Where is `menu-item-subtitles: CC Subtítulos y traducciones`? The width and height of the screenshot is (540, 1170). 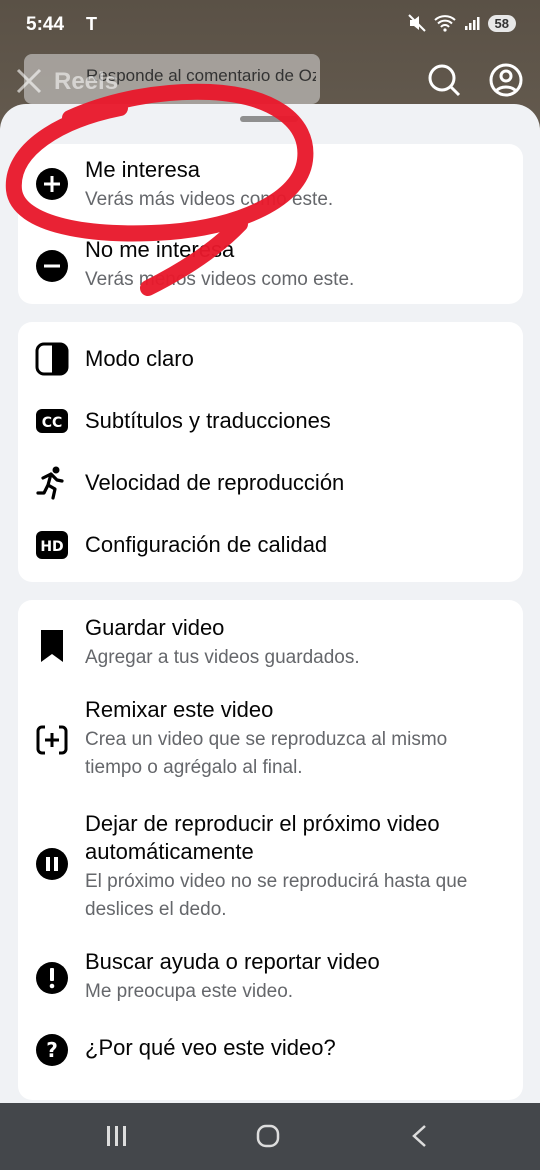
menu-item-subtitles: CC Subtítulos y traducciones is located at coordinates (270, 421).